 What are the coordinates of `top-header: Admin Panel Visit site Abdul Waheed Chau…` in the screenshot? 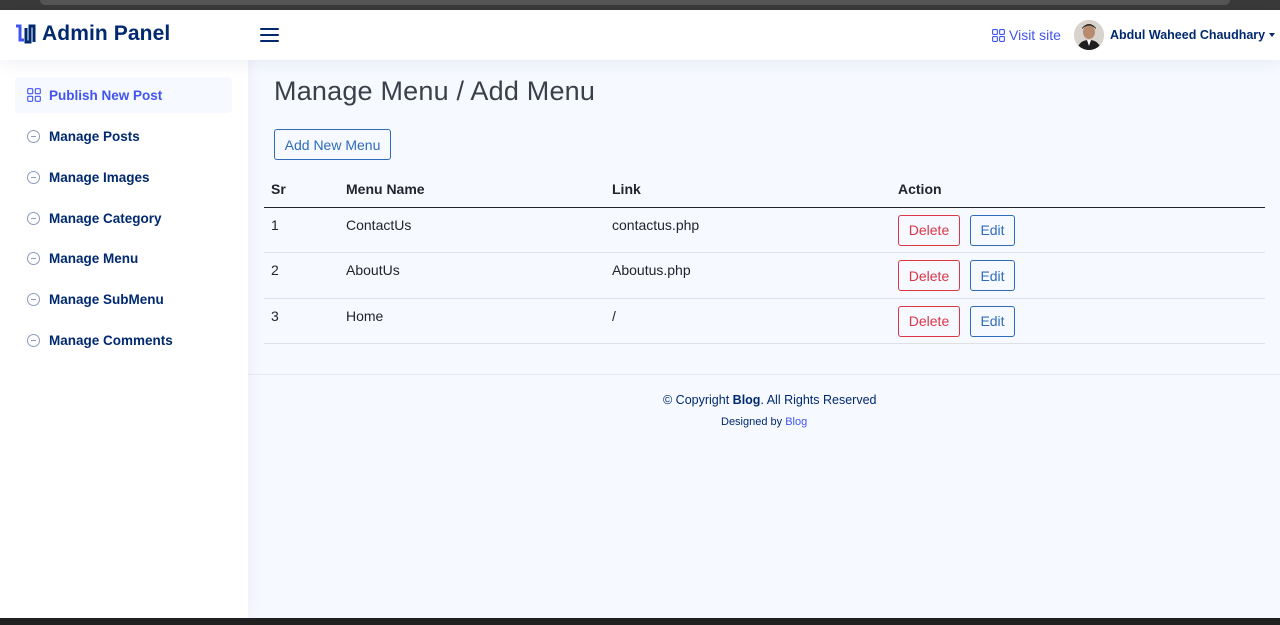 It's located at (640, 35).